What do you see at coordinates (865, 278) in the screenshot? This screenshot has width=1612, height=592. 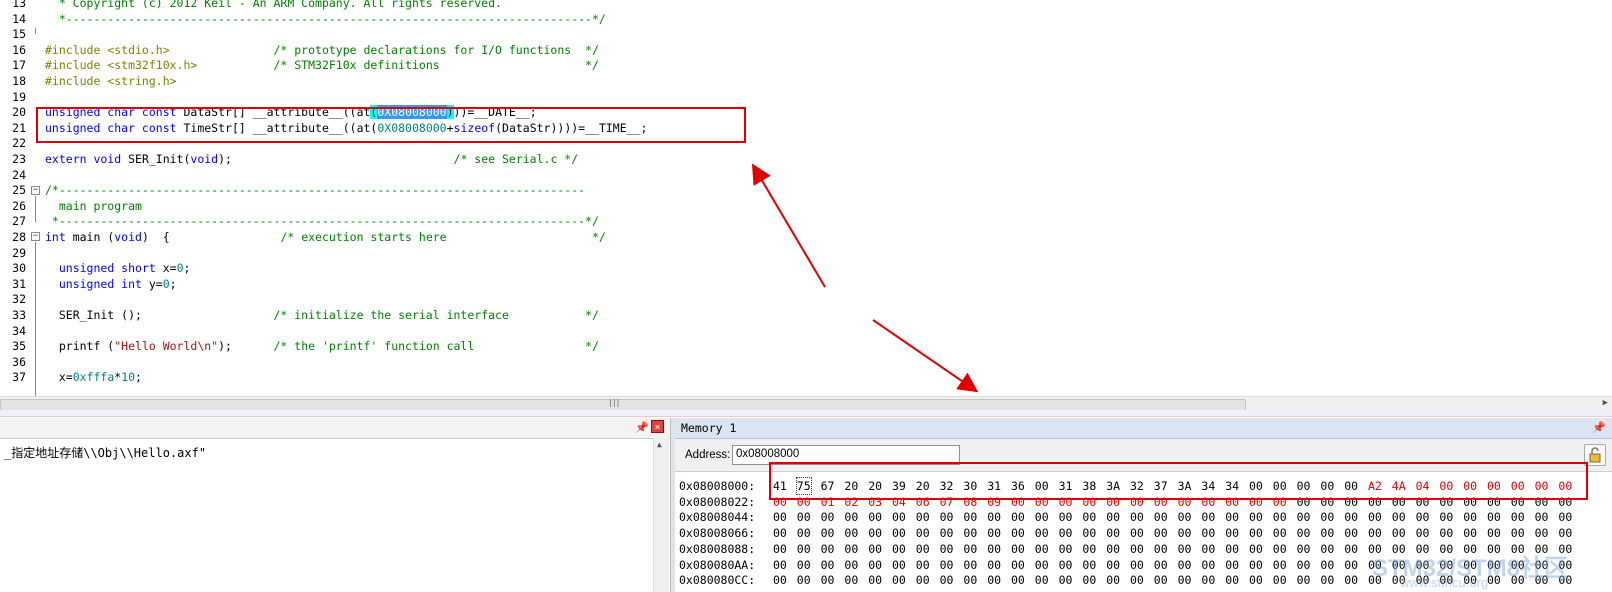 I see `annotation-arrows` at bounding box center [865, 278].